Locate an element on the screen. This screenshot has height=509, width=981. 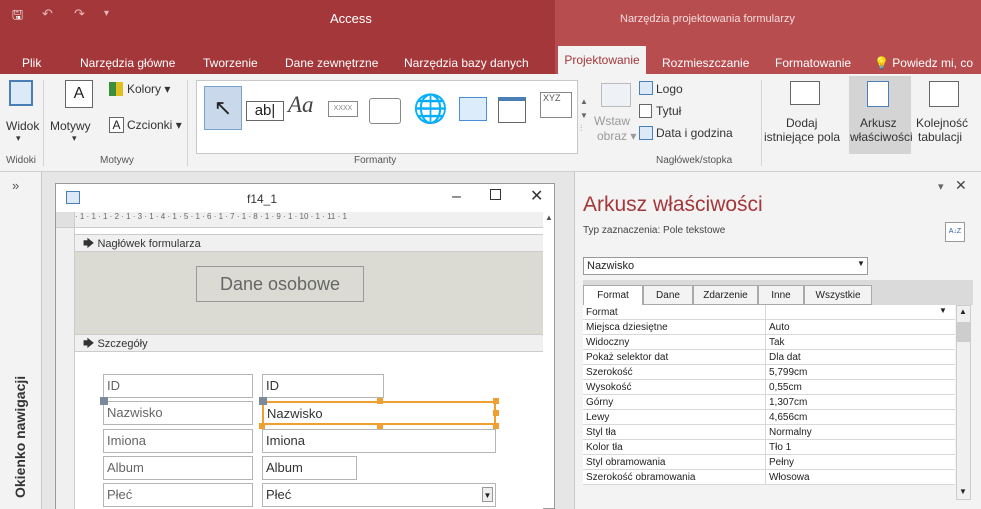
tell-me-search: 💡 Powiedz mi, co is located at coordinates (923, 63).